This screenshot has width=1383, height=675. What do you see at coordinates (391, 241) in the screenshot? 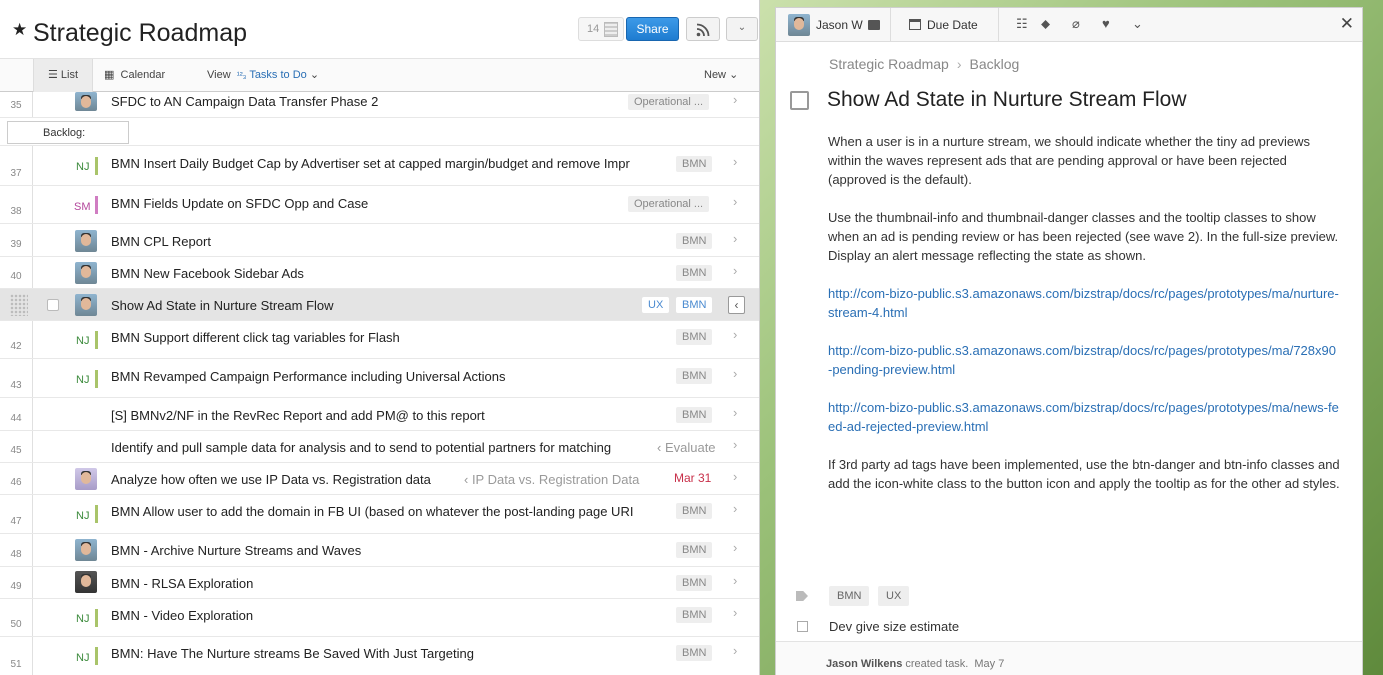
I see `task-name: BMN CPL Report` at bounding box center [391, 241].